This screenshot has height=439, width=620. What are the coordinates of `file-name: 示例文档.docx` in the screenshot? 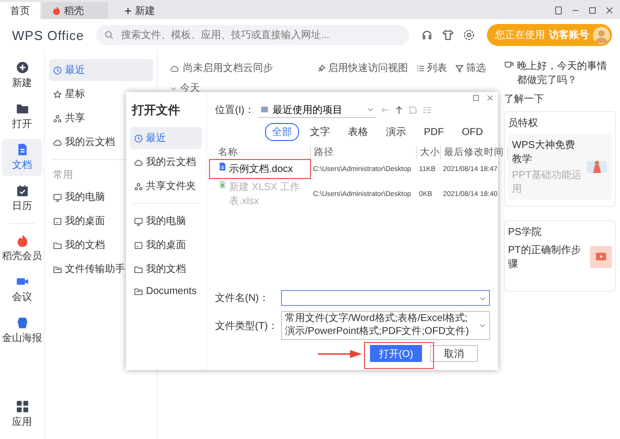 It's located at (263, 169).